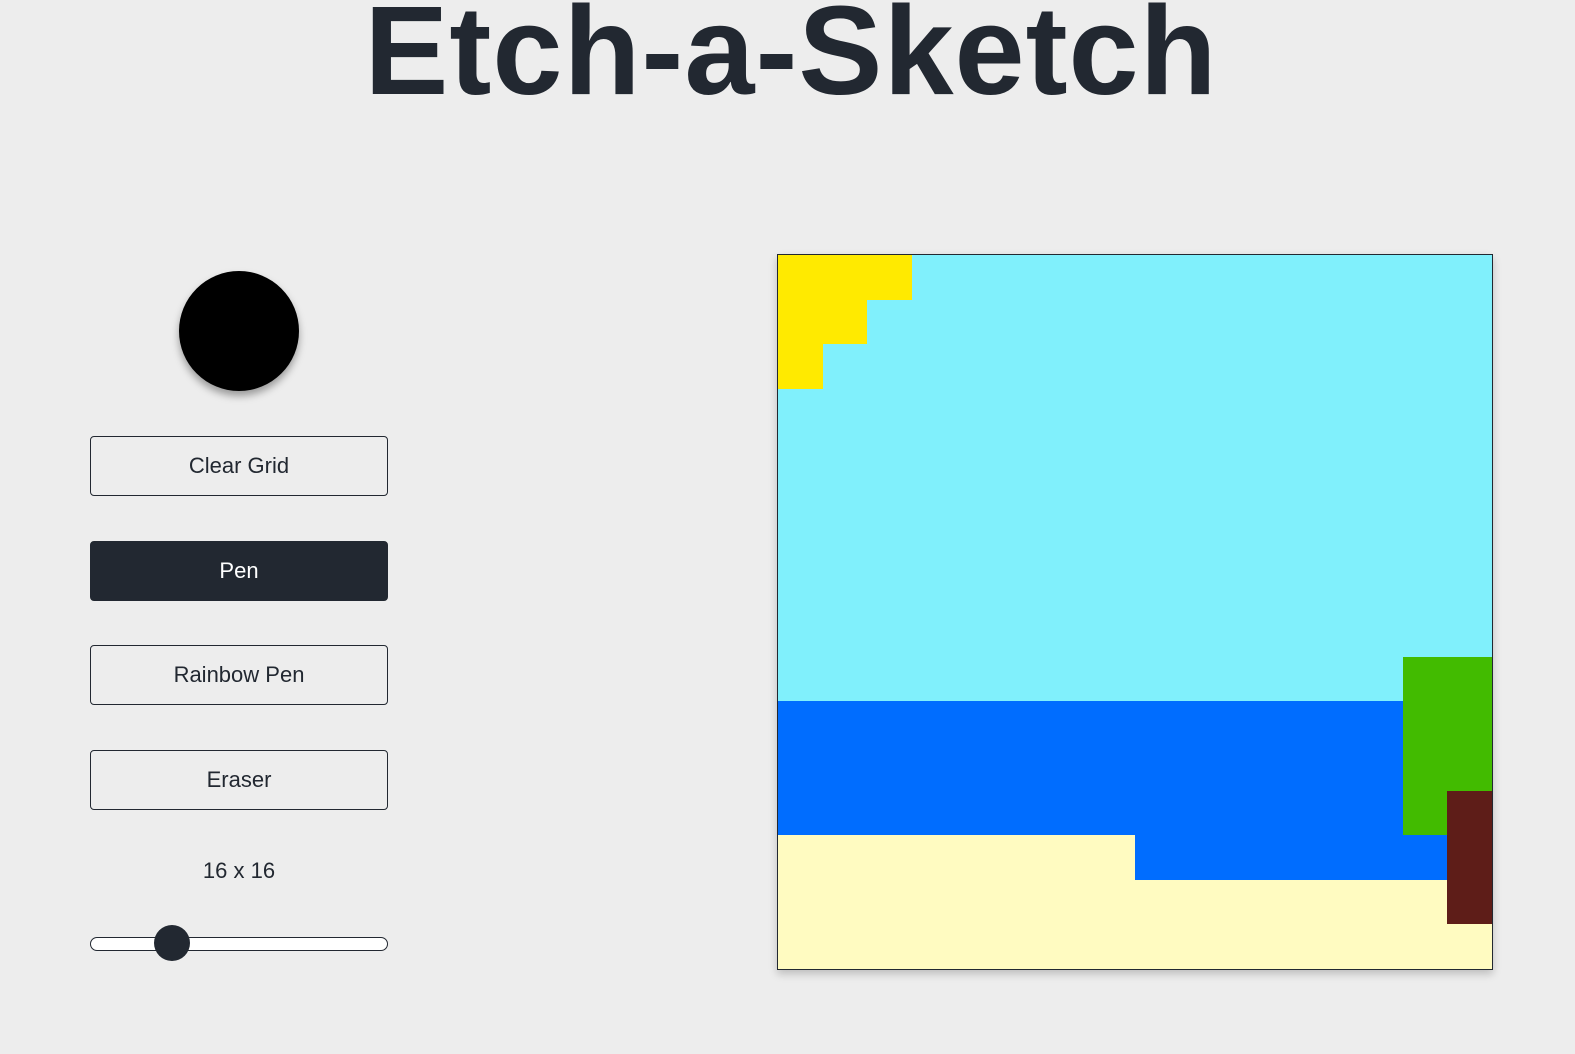 Image resolution: width=1575 pixels, height=1054 pixels. Describe the element at coordinates (239, 780) in the screenshot. I see `eraser-button: Eraser` at that location.